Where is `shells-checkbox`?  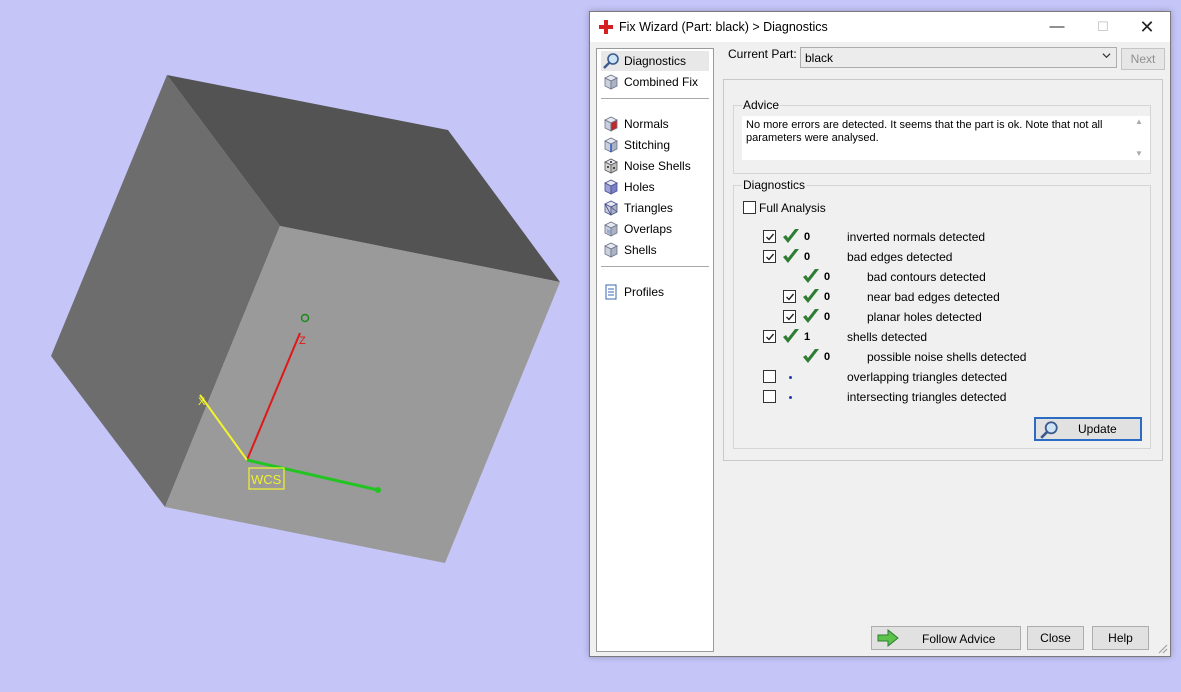 shells-checkbox is located at coordinates (769, 336).